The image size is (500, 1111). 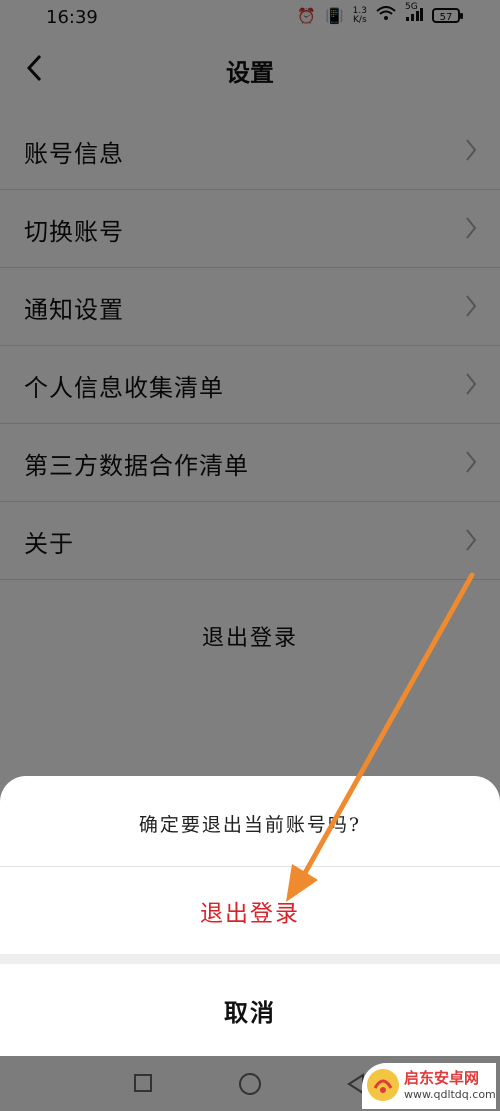 I want to click on watermark-url: www.qdltdq.com, so click(x=450, y=1094).